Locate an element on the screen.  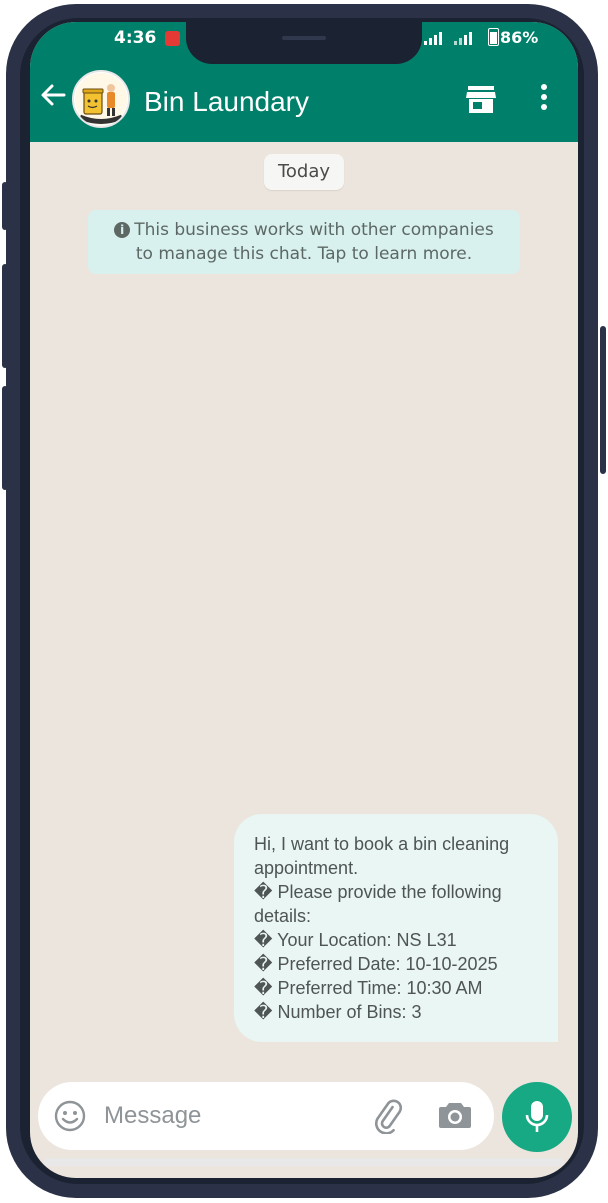
chat-title: Bin Laundary is located at coordinates (226, 102).